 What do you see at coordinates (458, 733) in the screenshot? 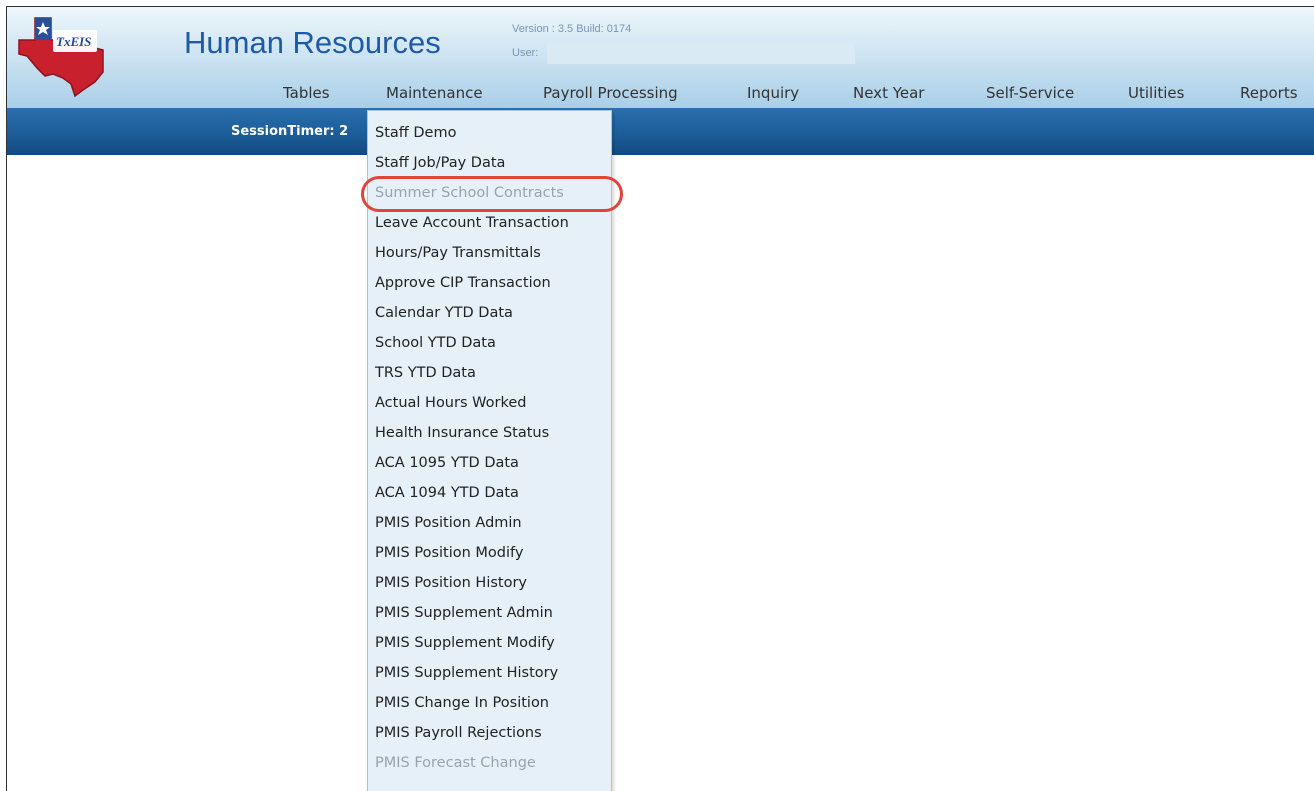
I see `menu-item-pmis-payroll-rejections: PMIS Payroll Rejections` at bounding box center [458, 733].